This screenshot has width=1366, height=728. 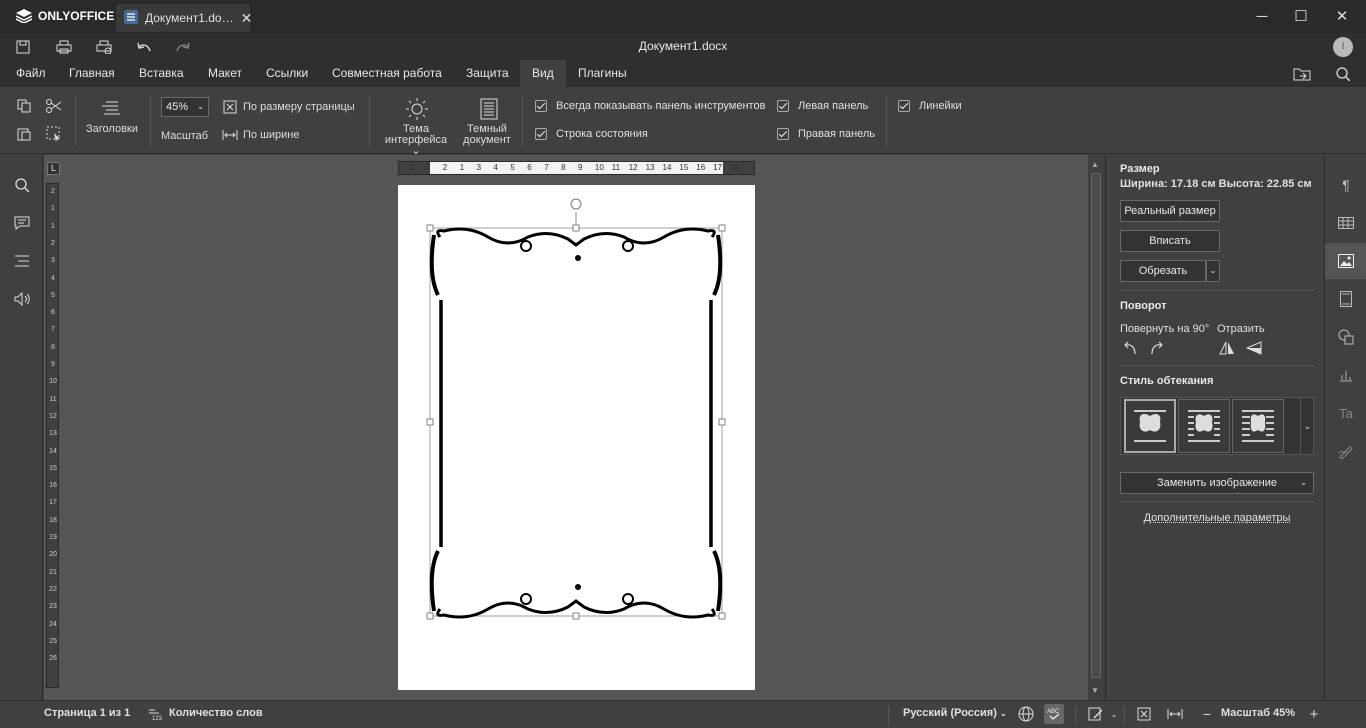 I want to click on menu-file: Файл, so click(x=31, y=73).